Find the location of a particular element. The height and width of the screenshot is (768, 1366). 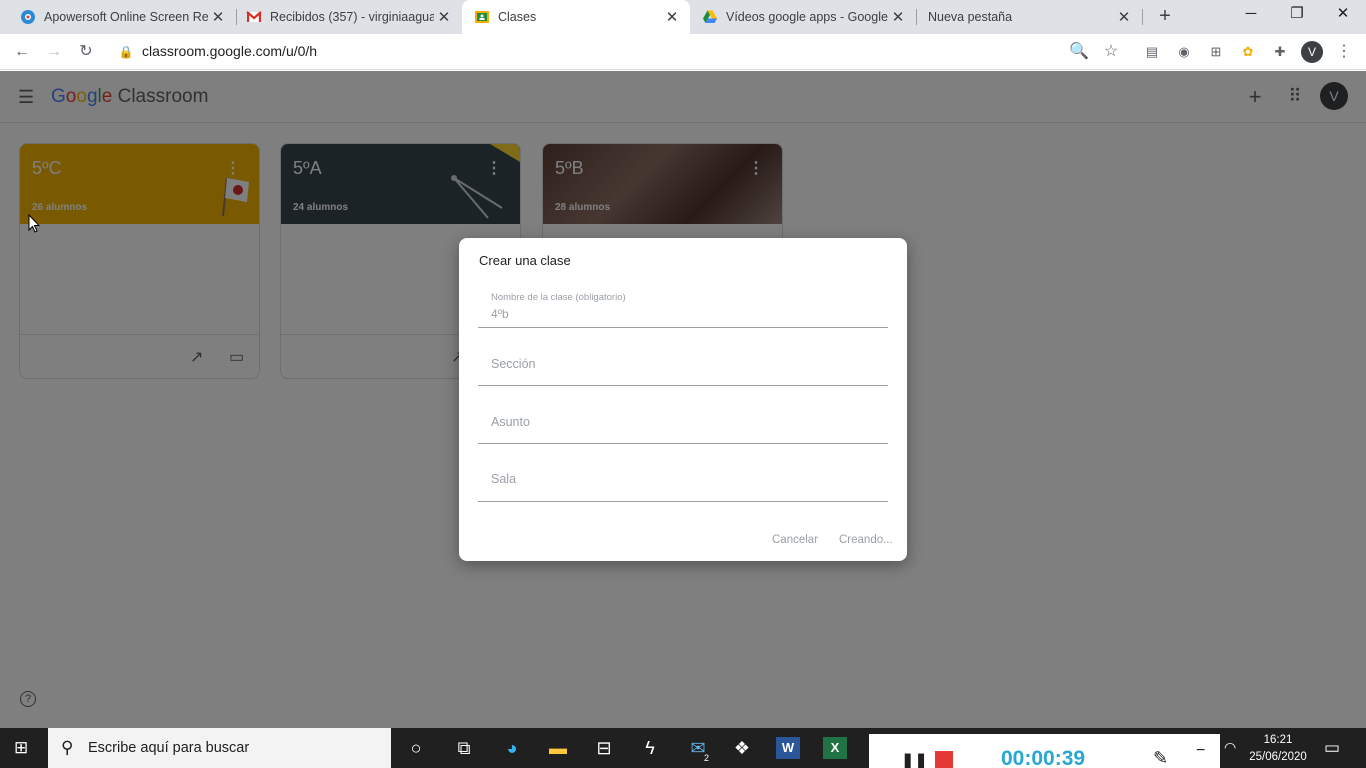

reload-icon: ↻ is located at coordinates (86, 52).